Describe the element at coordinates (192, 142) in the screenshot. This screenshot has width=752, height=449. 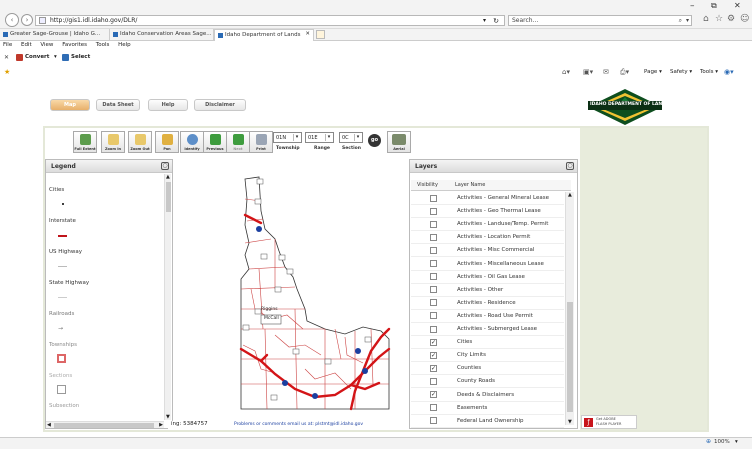
I see `identify-button: Identify` at that location.